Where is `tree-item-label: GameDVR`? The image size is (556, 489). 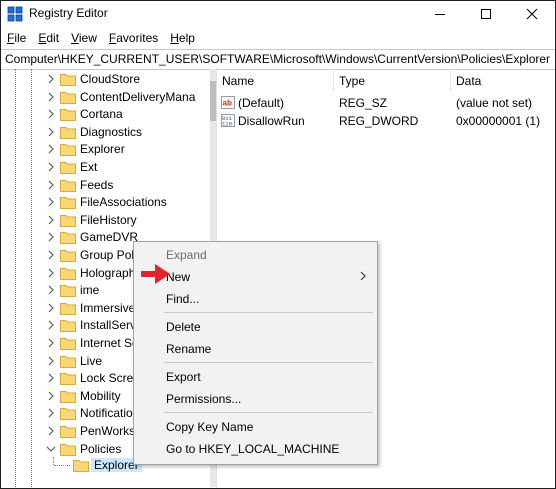
tree-item-label: GameDVR is located at coordinates (109, 237).